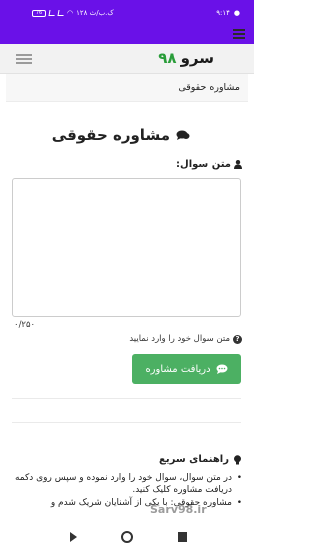 The height and width of the screenshot is (550, 320). I want to click on character-counter: ۰/۲۵۰, so click(25, 325).